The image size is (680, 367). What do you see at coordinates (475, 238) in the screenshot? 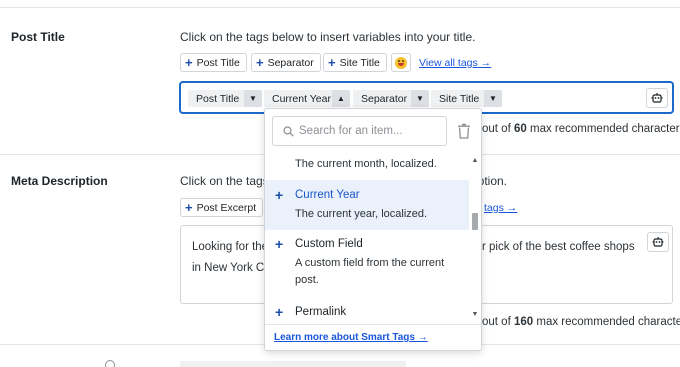
I see `list-scrollbar: ▲ ▼` at bounding box center [475, 238].